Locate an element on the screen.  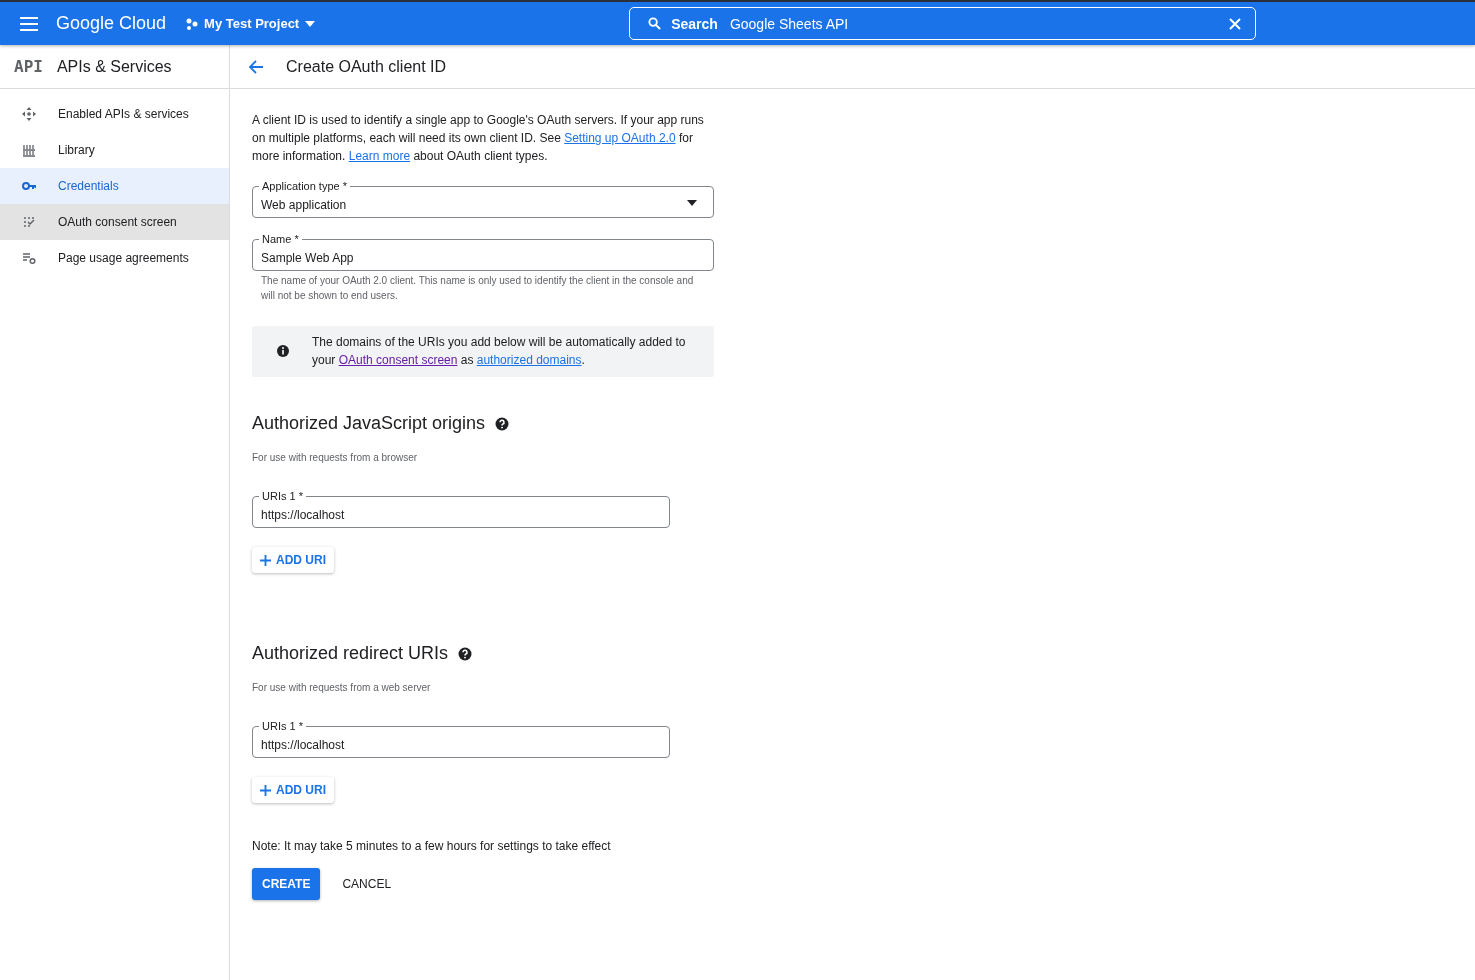
link: Setting up OAuth 2.0 is located at coordinates (620, 138).